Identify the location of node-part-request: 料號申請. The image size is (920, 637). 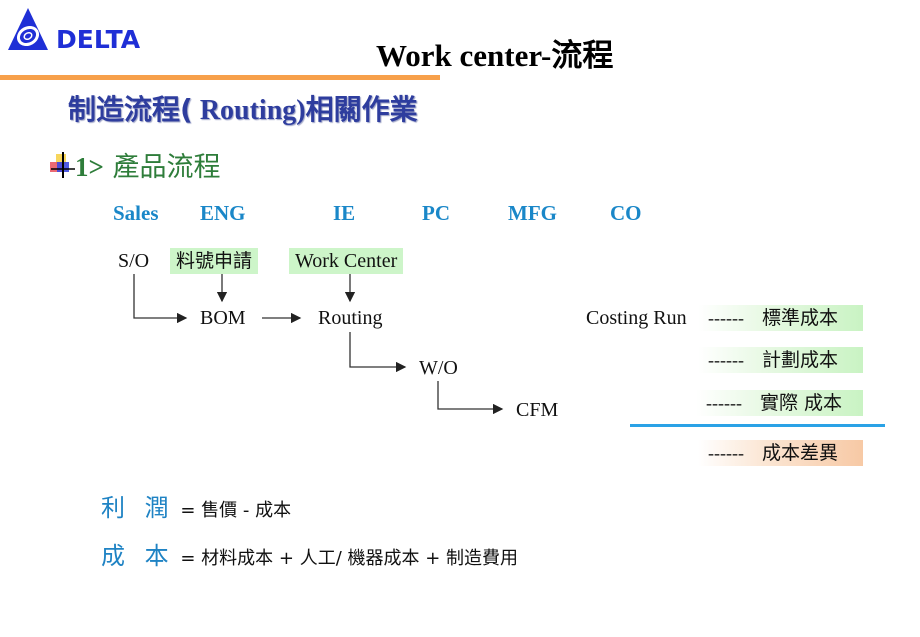
(214, 261).